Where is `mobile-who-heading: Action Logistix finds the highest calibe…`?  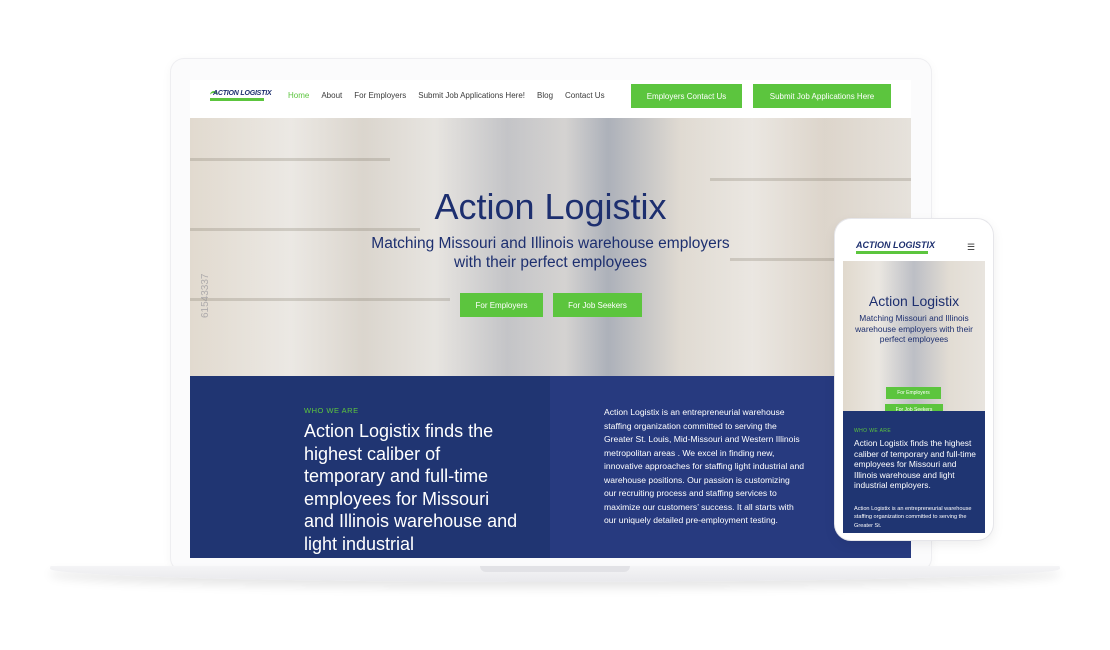 mobile-who-heading: Action Logistix finds the highest calibe… is located at coordinates (915, 464).